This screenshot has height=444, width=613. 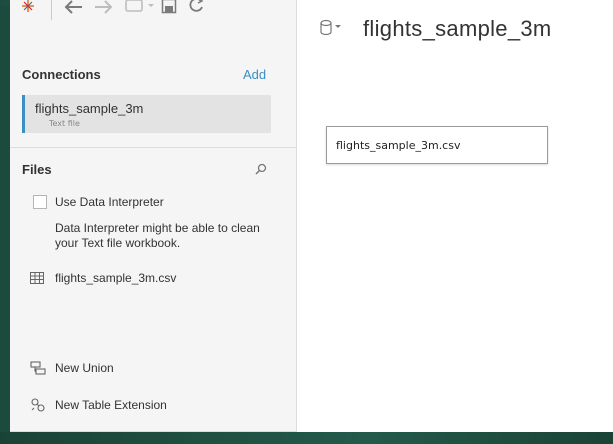 What do you see at coordinates (254, 74) in the screenshot?
I see `add-connection-link: Add` at bounding box center [254, 74].